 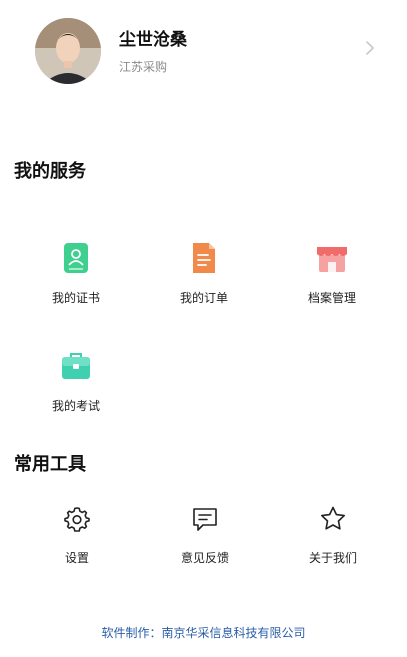 I want to click on service-label: 我的证书, so click(x=75, y=298).